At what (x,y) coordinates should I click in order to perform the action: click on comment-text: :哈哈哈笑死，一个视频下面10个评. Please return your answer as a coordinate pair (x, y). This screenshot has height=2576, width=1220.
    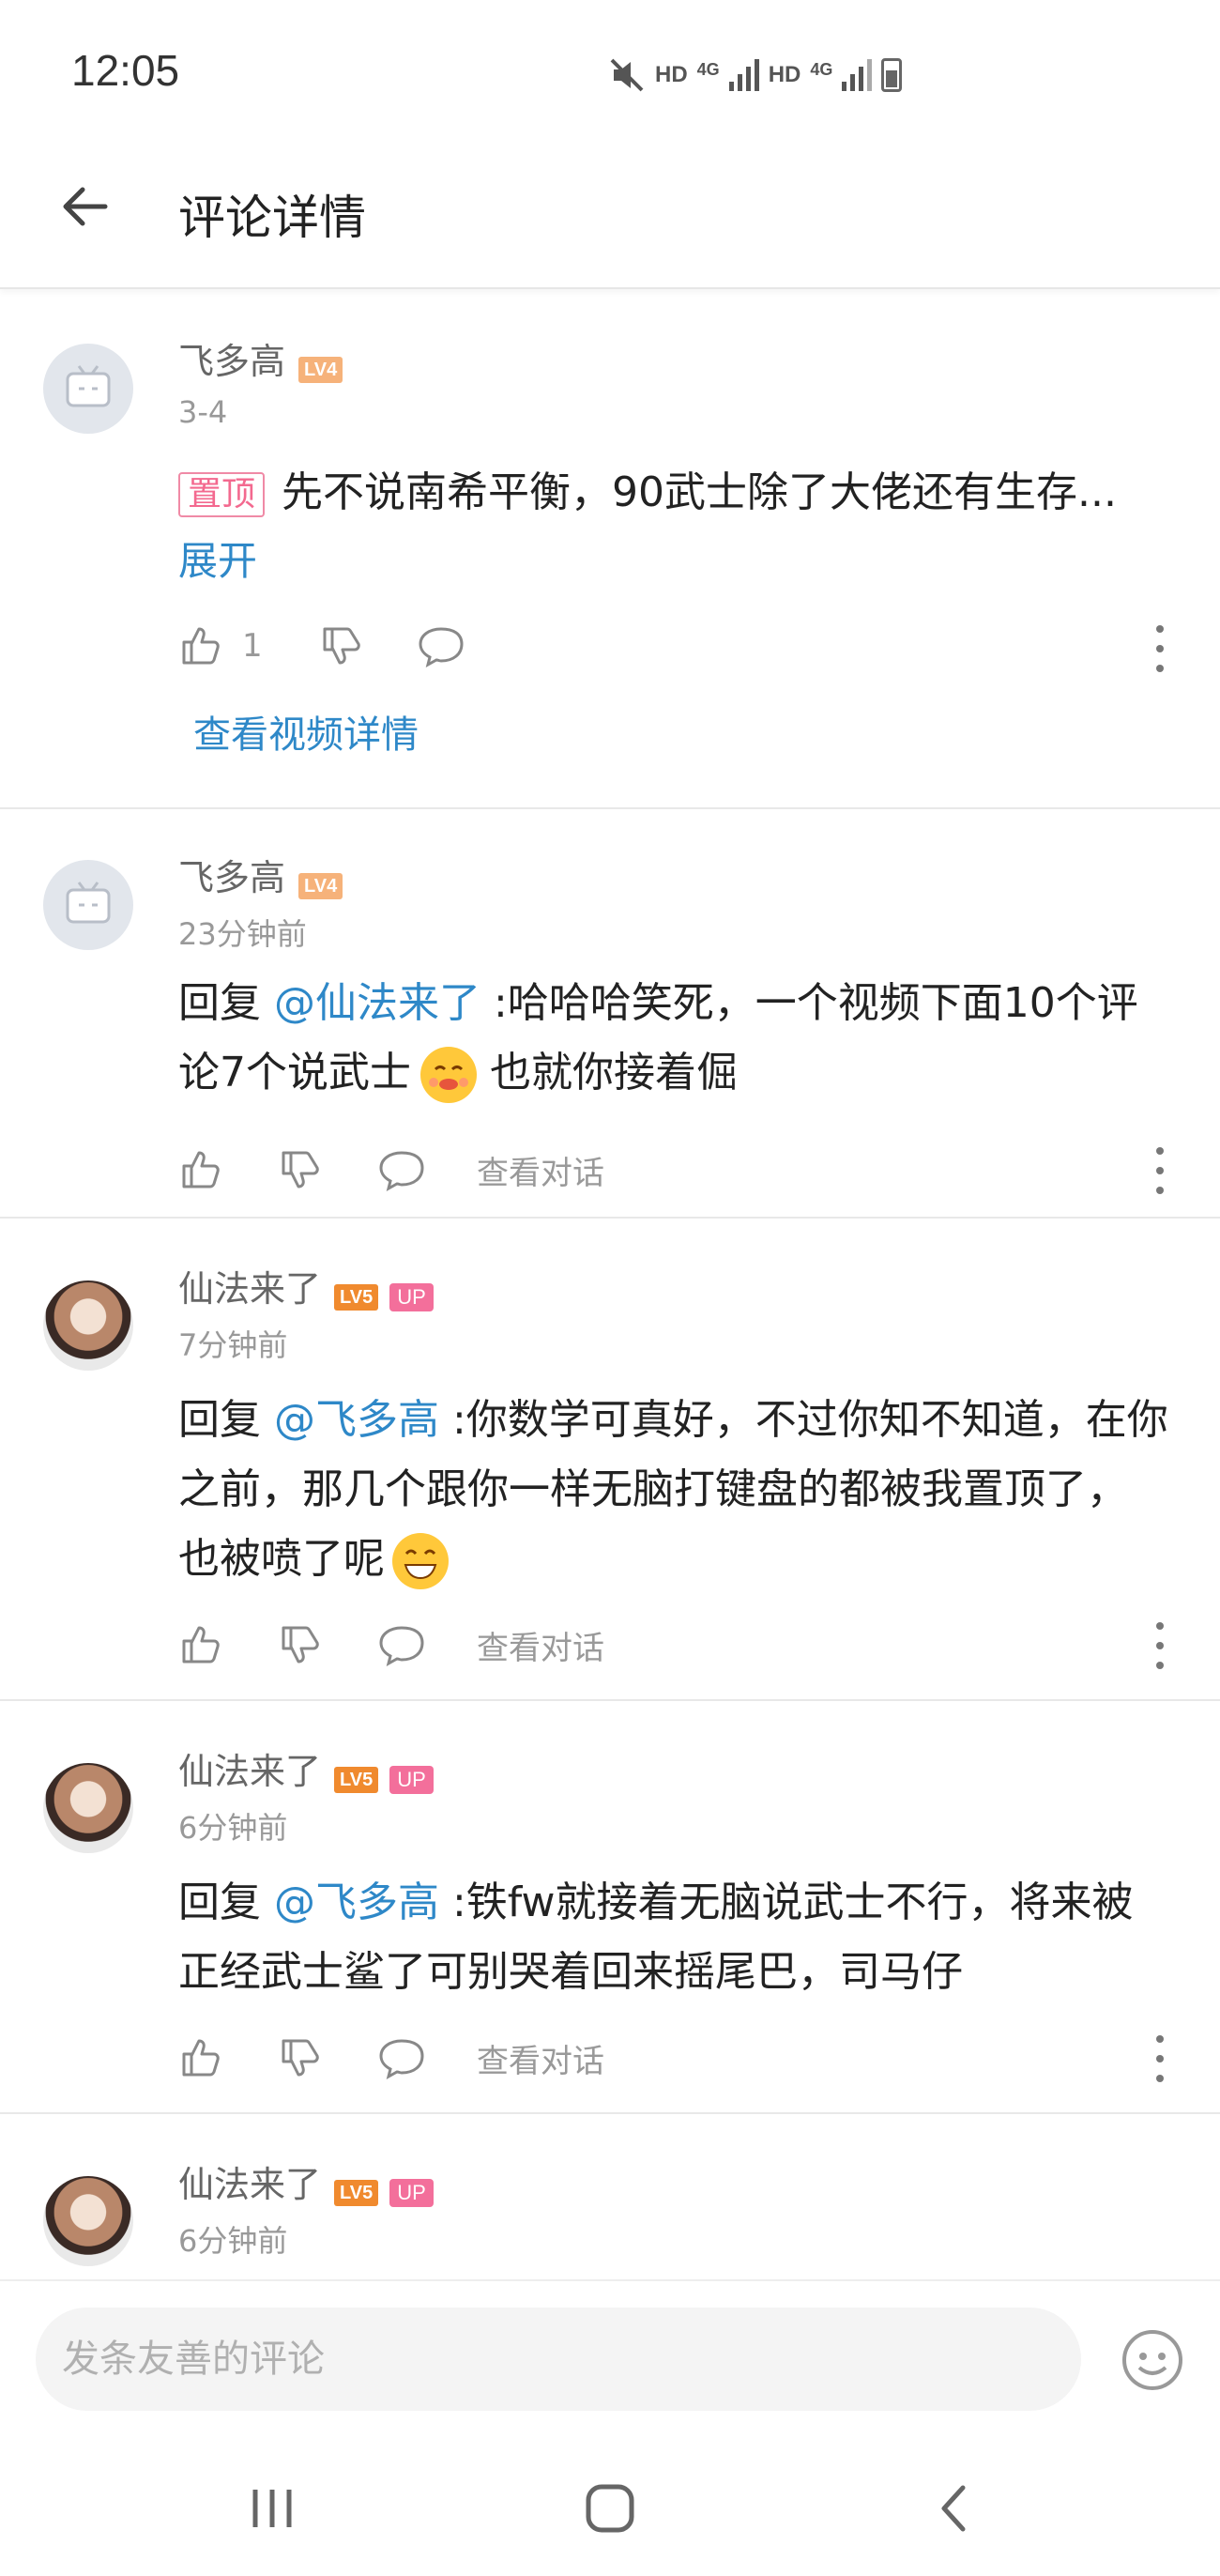
    Looking at the image, I should click on (809, 1003).